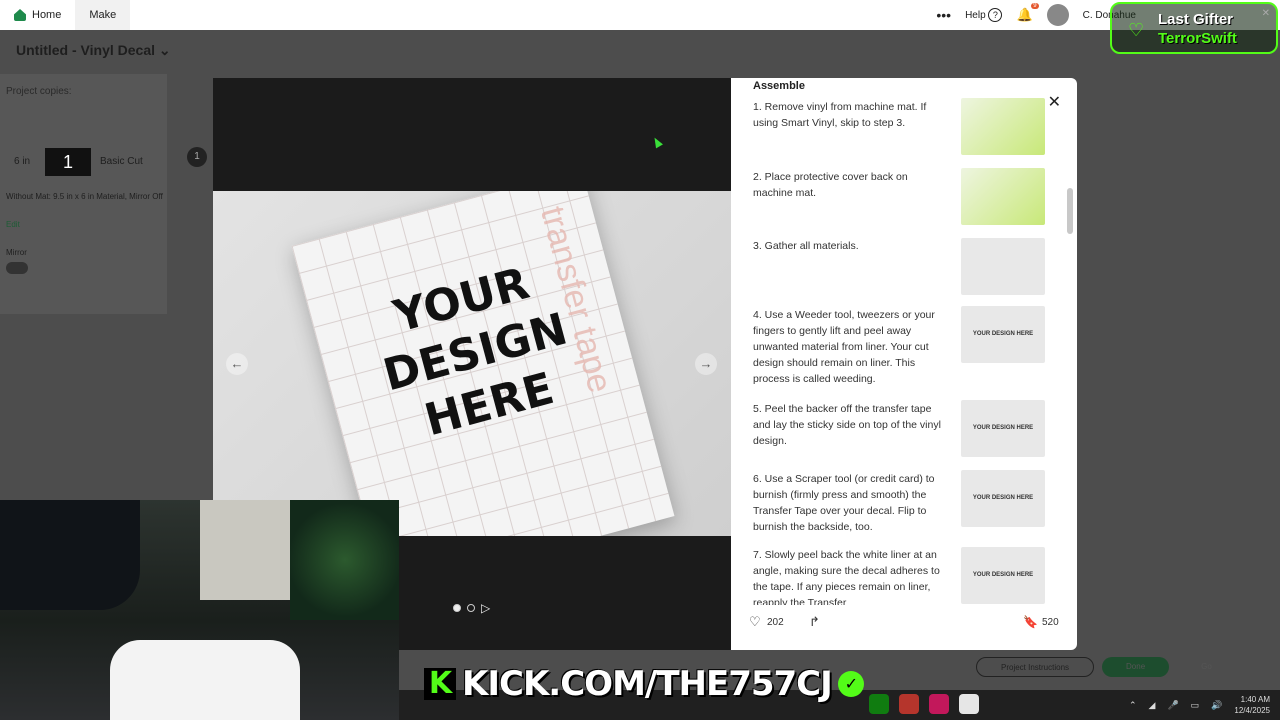 The height and width of the screenshot is (720, 1280). Describe the element at coordinates (1252, 705) in the screenshot. I see `clock: 1:40 AM 12/4/2025` at that location.